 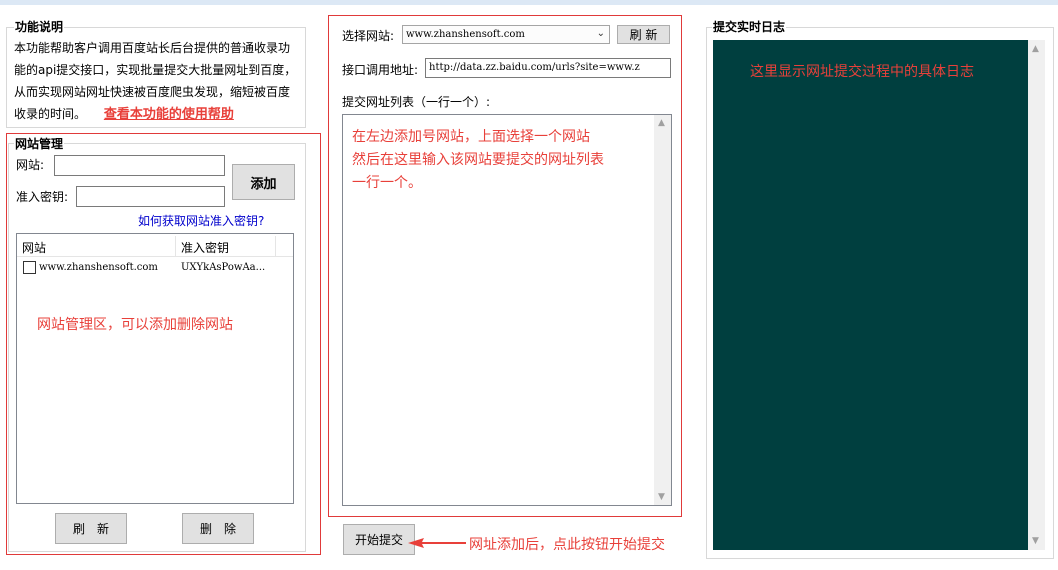 What do you see at coordinates (139, 165) in the screenshot?
I see `site-input` at bounding box center [139, 165].